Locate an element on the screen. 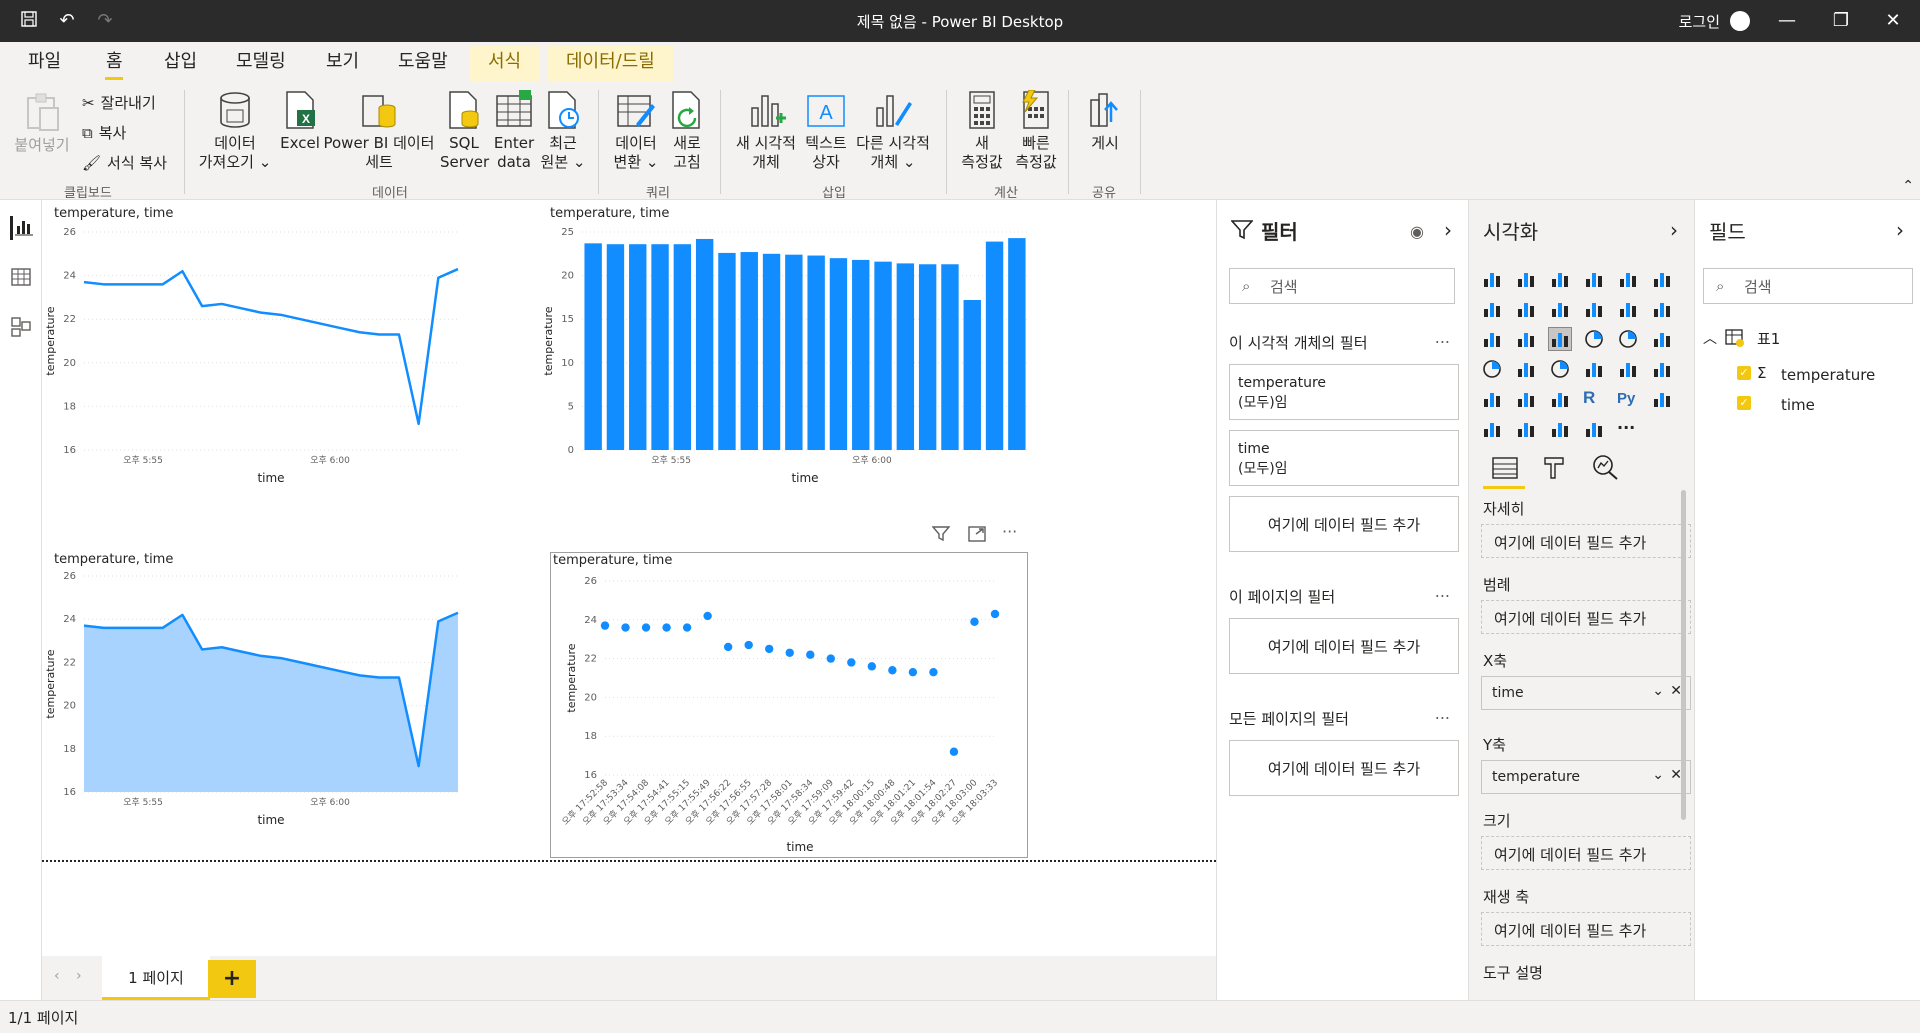 The height and width of the screenshot is (1033, 1920). field-temperature: temperature is located at coordinates (1828, 375).